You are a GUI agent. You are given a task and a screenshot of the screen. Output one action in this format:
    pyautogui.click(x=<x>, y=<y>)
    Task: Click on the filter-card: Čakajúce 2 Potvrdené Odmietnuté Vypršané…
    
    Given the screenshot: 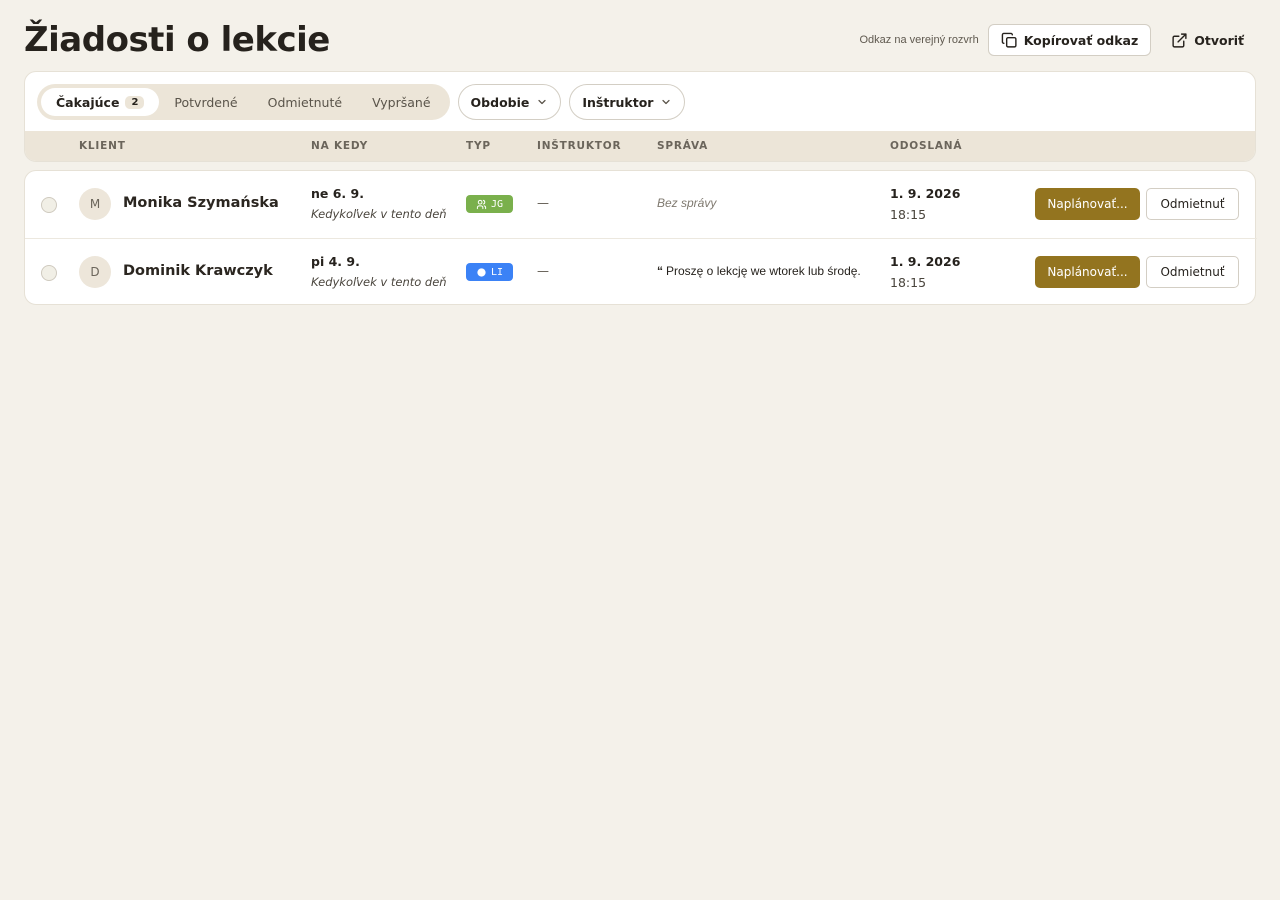 What is the action you would take?
    pyautogui.click(x=640, y=116)
    